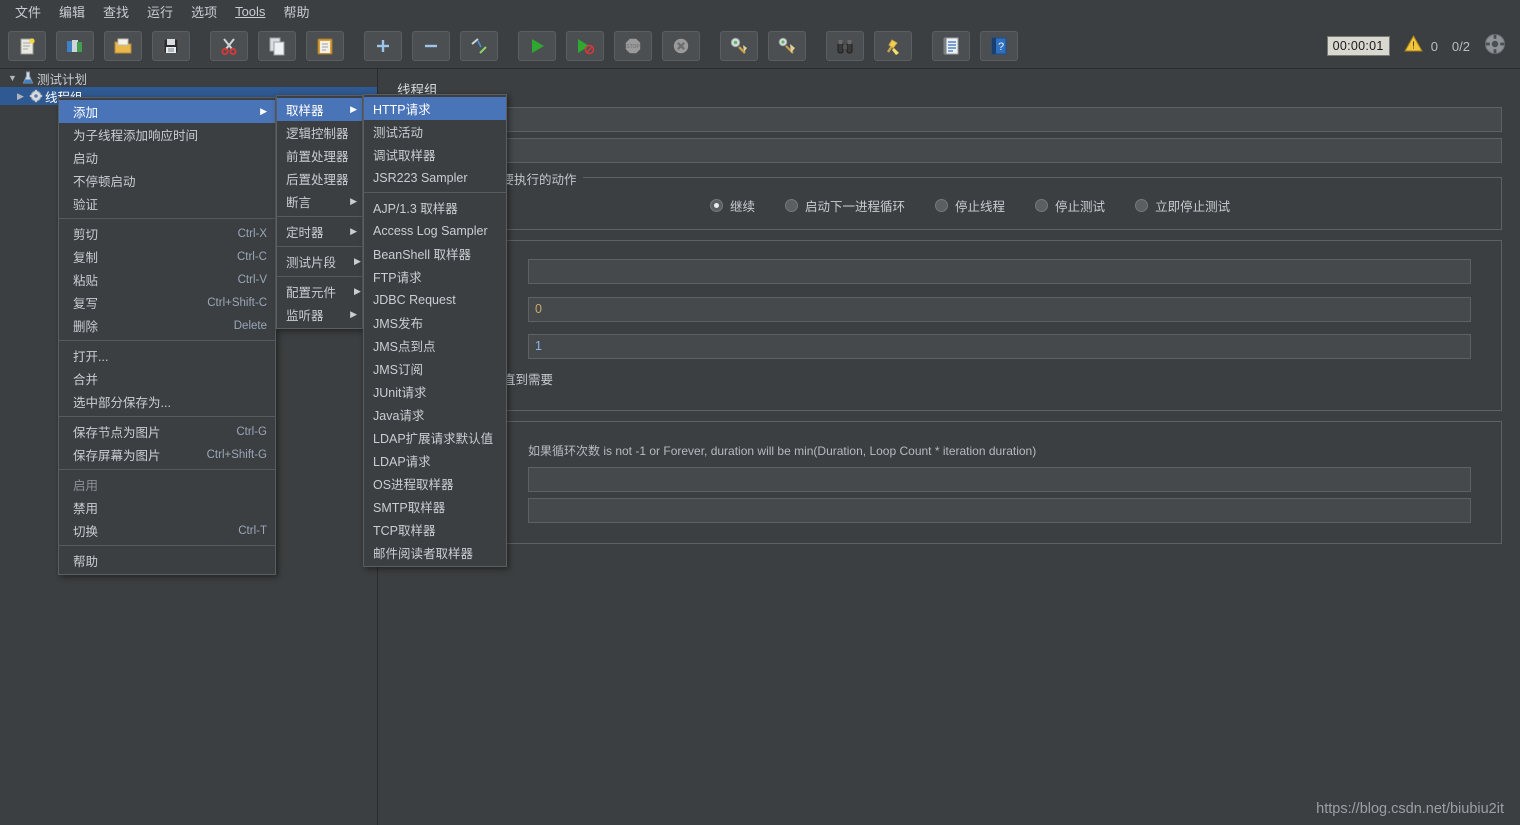 The height and width of the screenshot is (825, 1520). I want to click on sampler-item-test-action: 测试活动, so click(435, 131).